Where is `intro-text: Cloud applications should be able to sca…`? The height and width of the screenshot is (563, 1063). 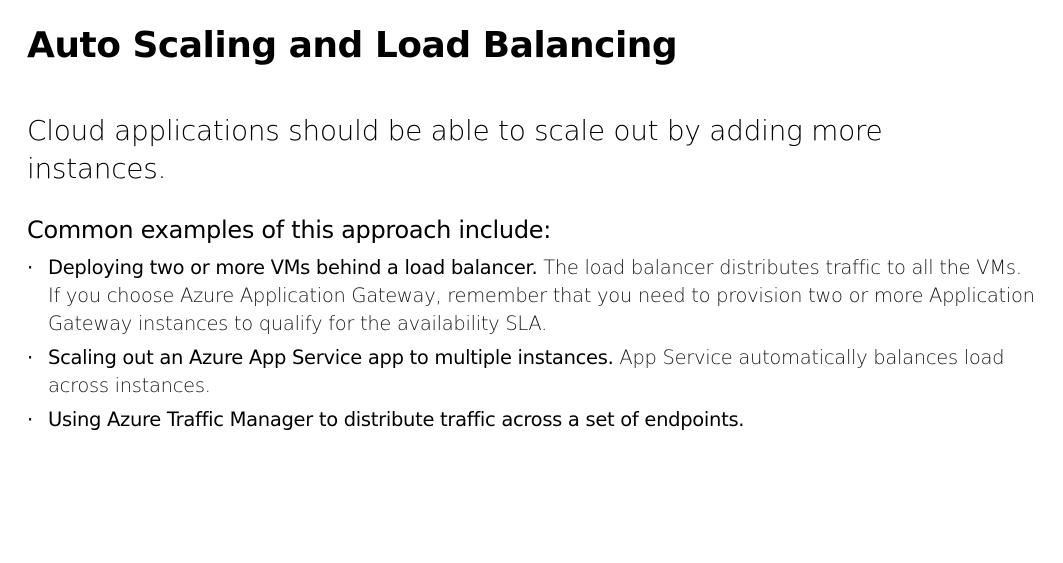 intro-text: Cloud applications should be able to sca… is located at coordinates (455, 149).